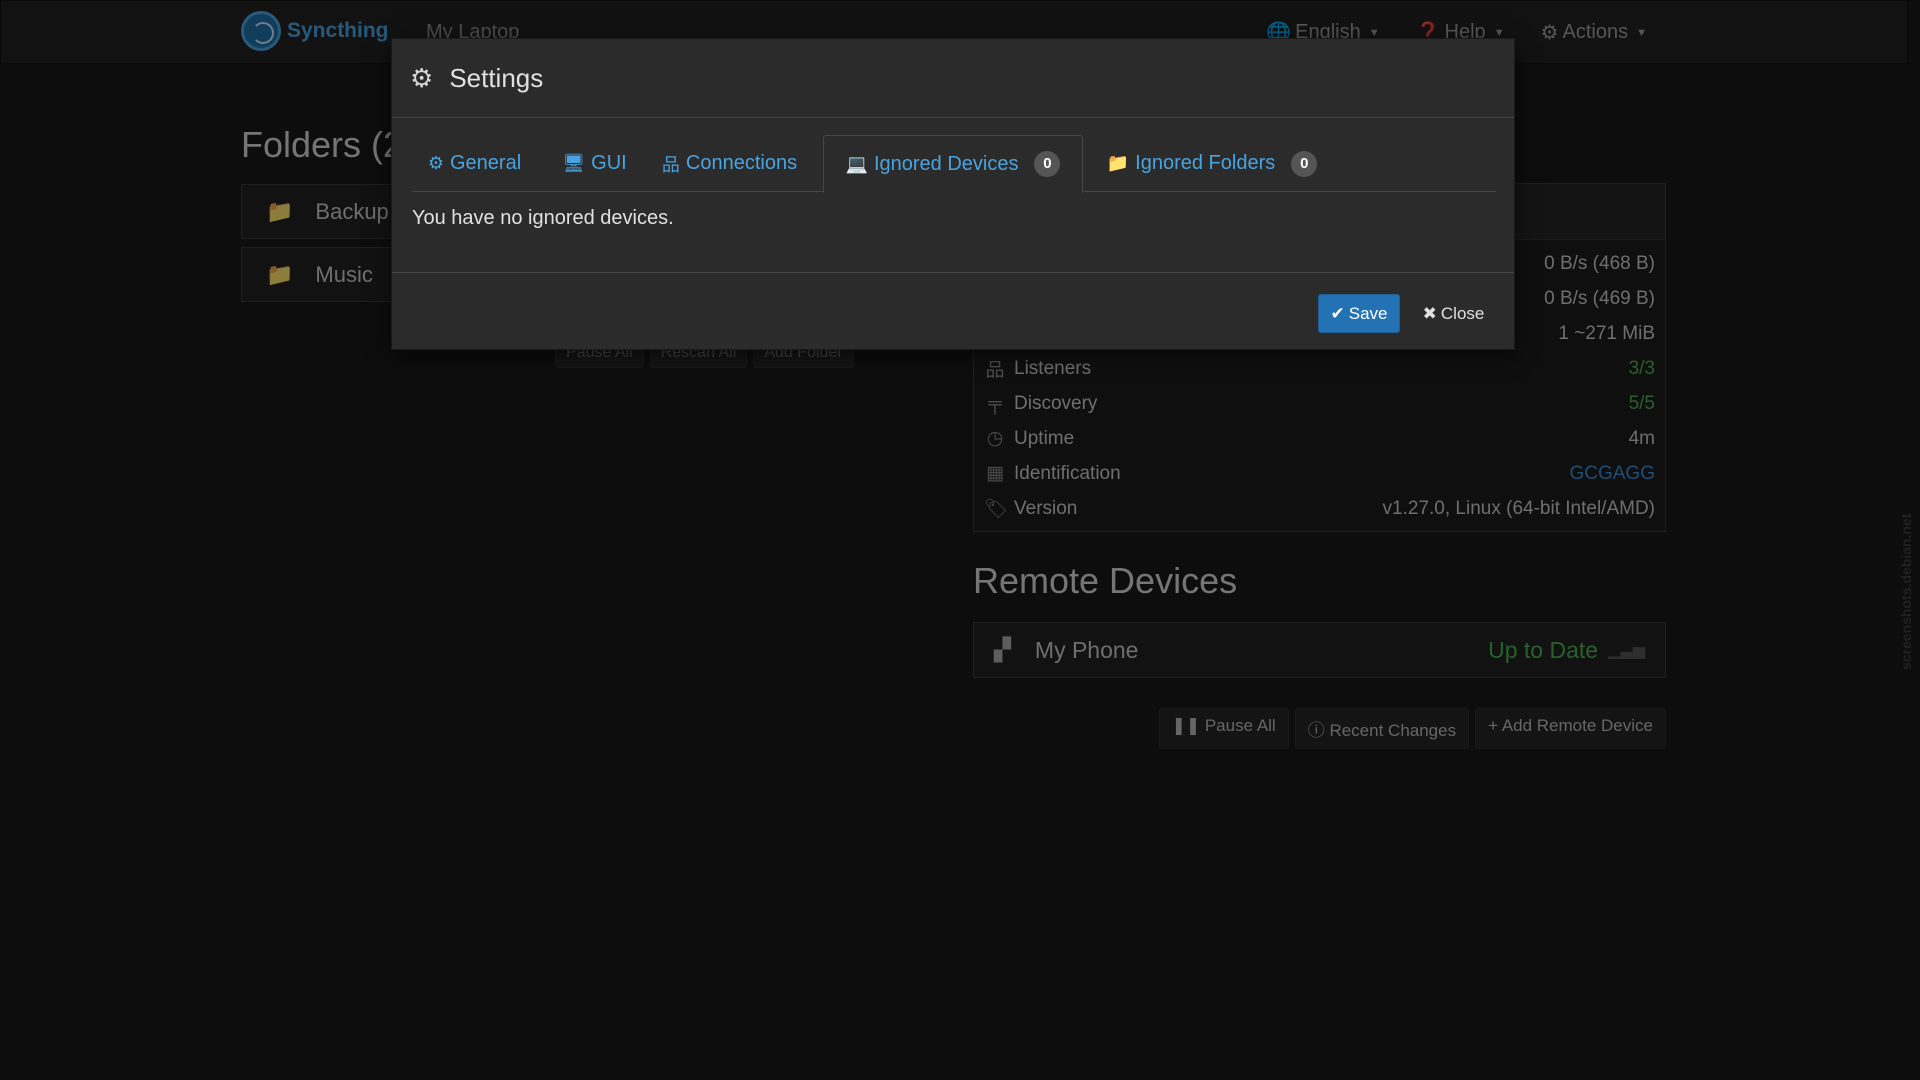 The width and height of the screenshot is (1920, 1080). I want to click on tab-label: Ignored Folders, so click(1205, 163).